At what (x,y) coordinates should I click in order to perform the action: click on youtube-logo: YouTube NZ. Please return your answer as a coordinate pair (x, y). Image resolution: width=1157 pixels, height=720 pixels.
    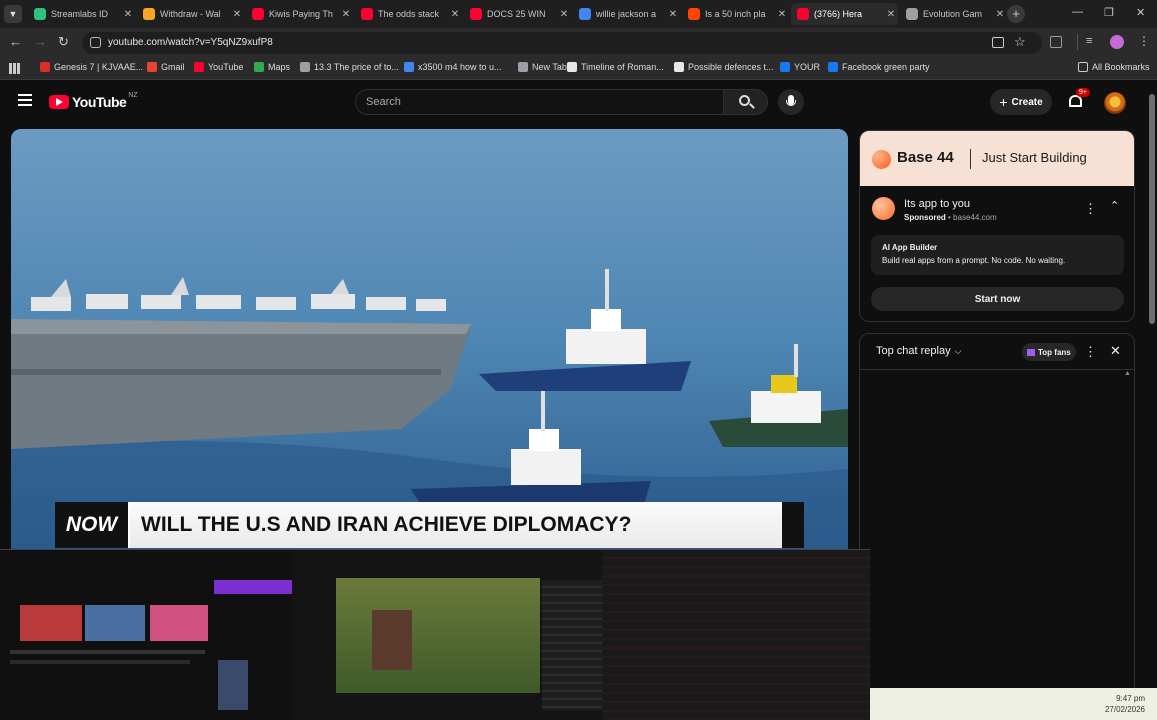
    Looking at the image, I should click on (93, 101).